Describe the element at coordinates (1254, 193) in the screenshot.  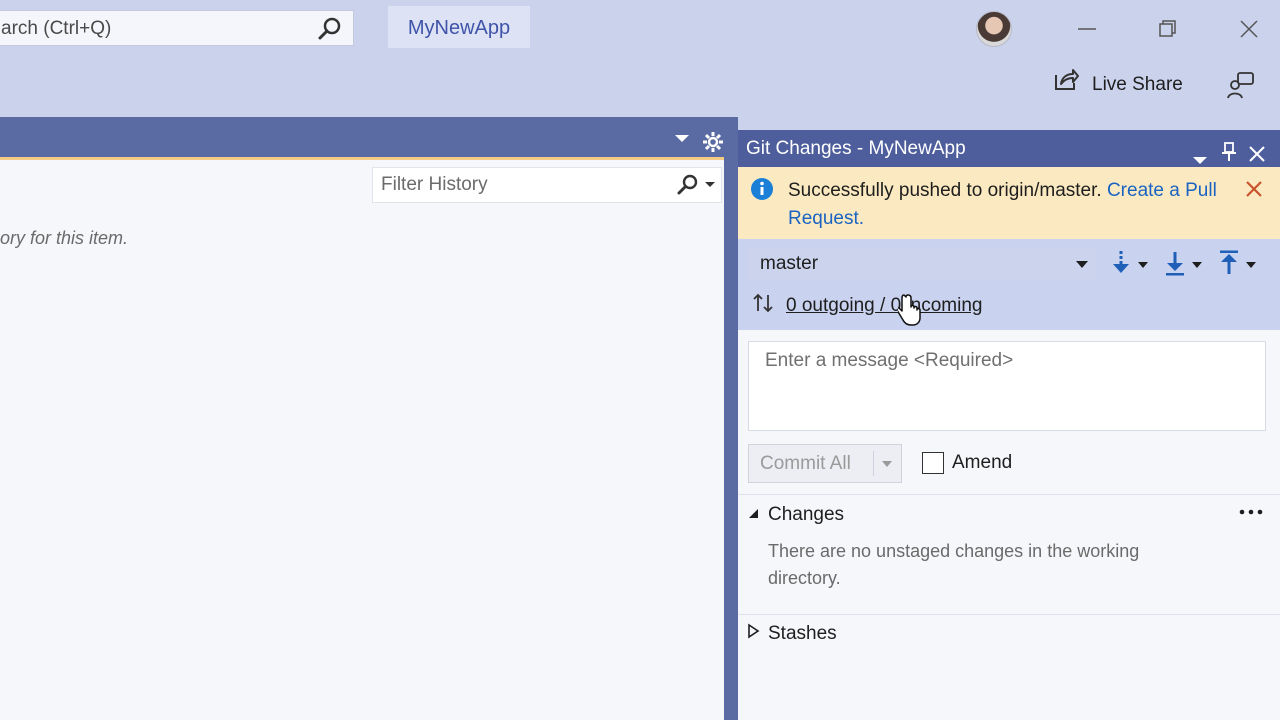
I see `dismiss-notice-icon` at that location.